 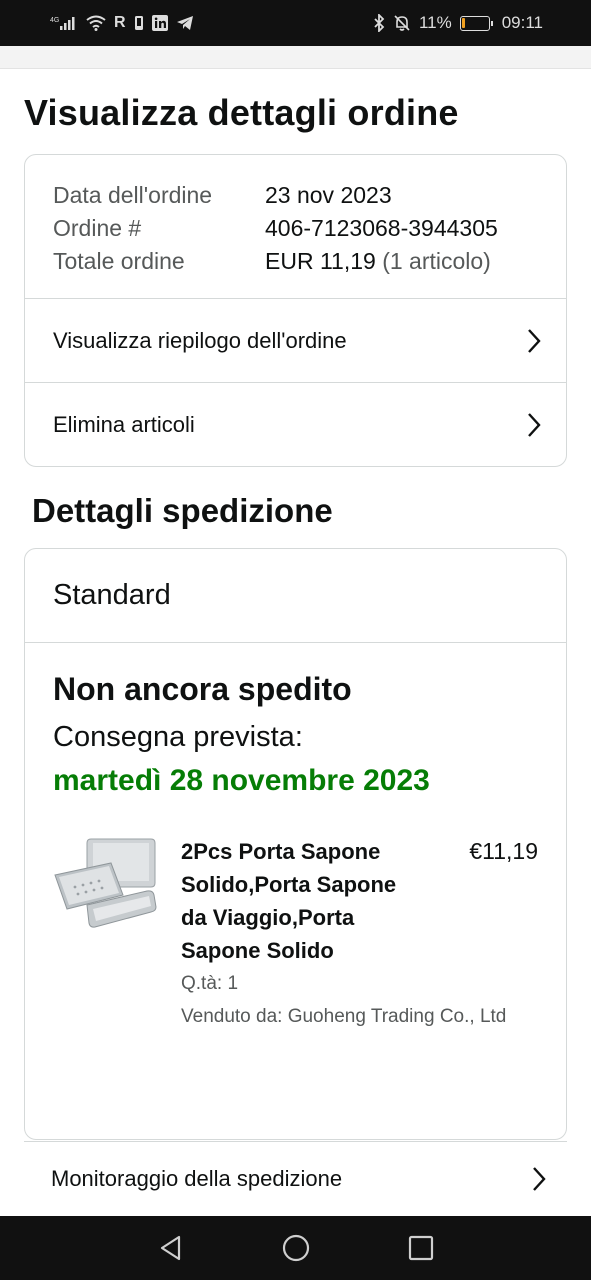 I want to click on item-price: €11,19, so click(x=503, y=851).